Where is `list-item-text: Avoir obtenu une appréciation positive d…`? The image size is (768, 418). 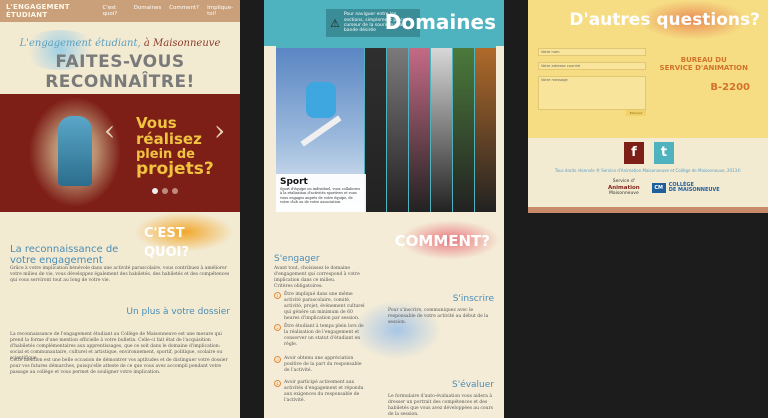 list-item-text: Avoir obtenu une appréciation positive d… is located at coordinates (323, 365).